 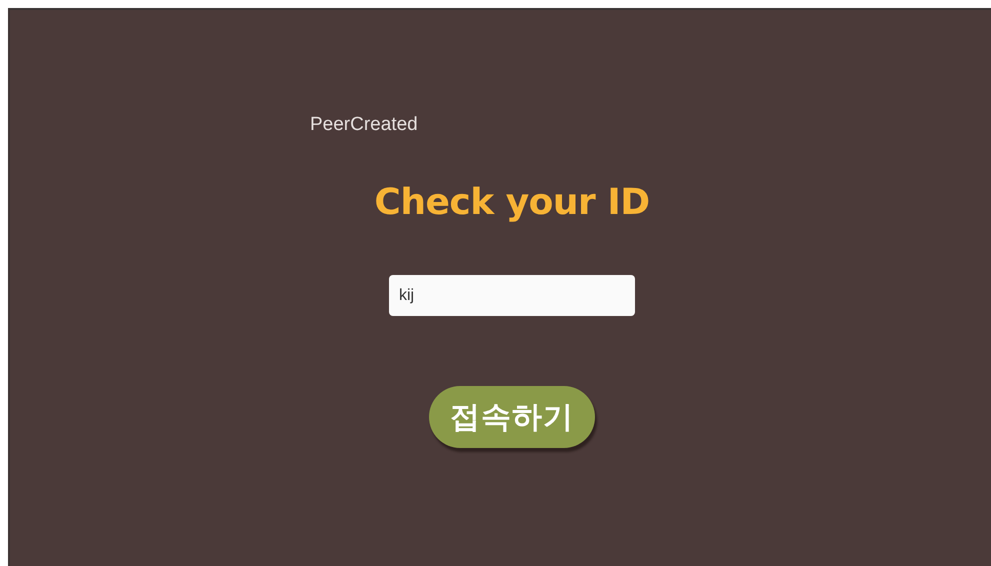 What do you see at coordinates (512, 295) in the screenshot?
I see `id-field: kij` at bounding box center [512, 295].